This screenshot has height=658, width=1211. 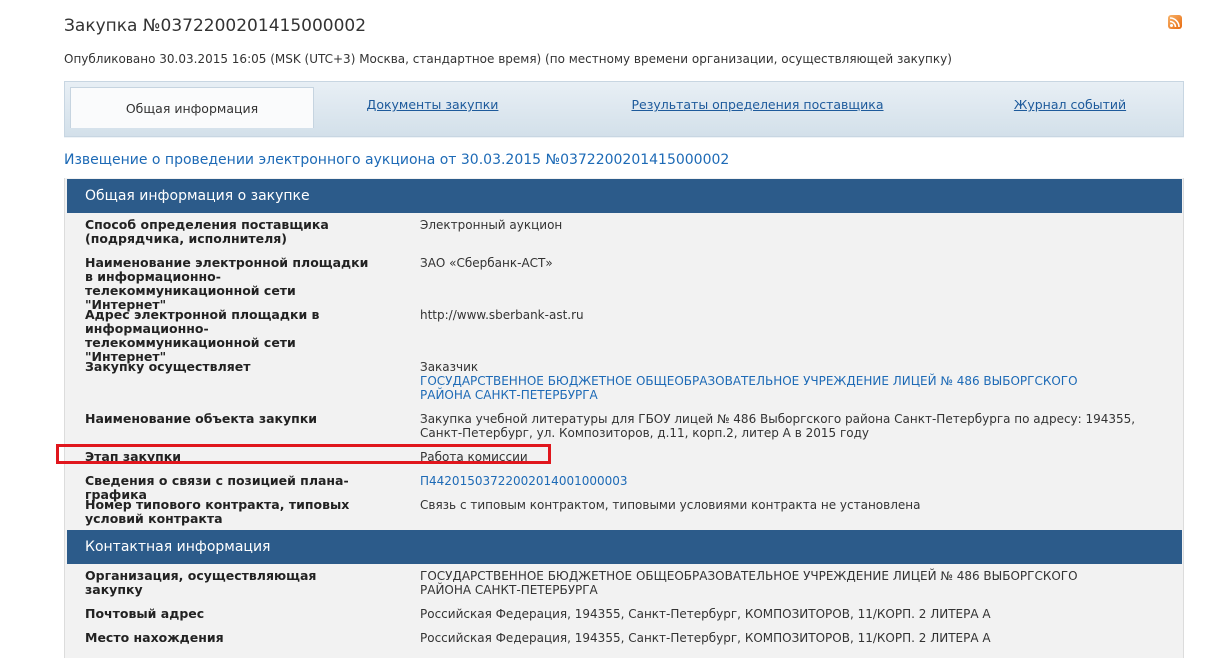 I want to click on row-value-platform-name: ЗАО «Сбербанк-АСТ», so click(x=486, y=263).